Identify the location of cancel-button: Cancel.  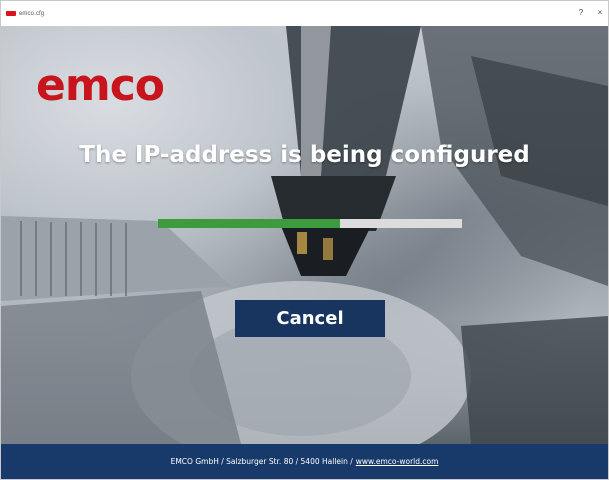
(310, 318).